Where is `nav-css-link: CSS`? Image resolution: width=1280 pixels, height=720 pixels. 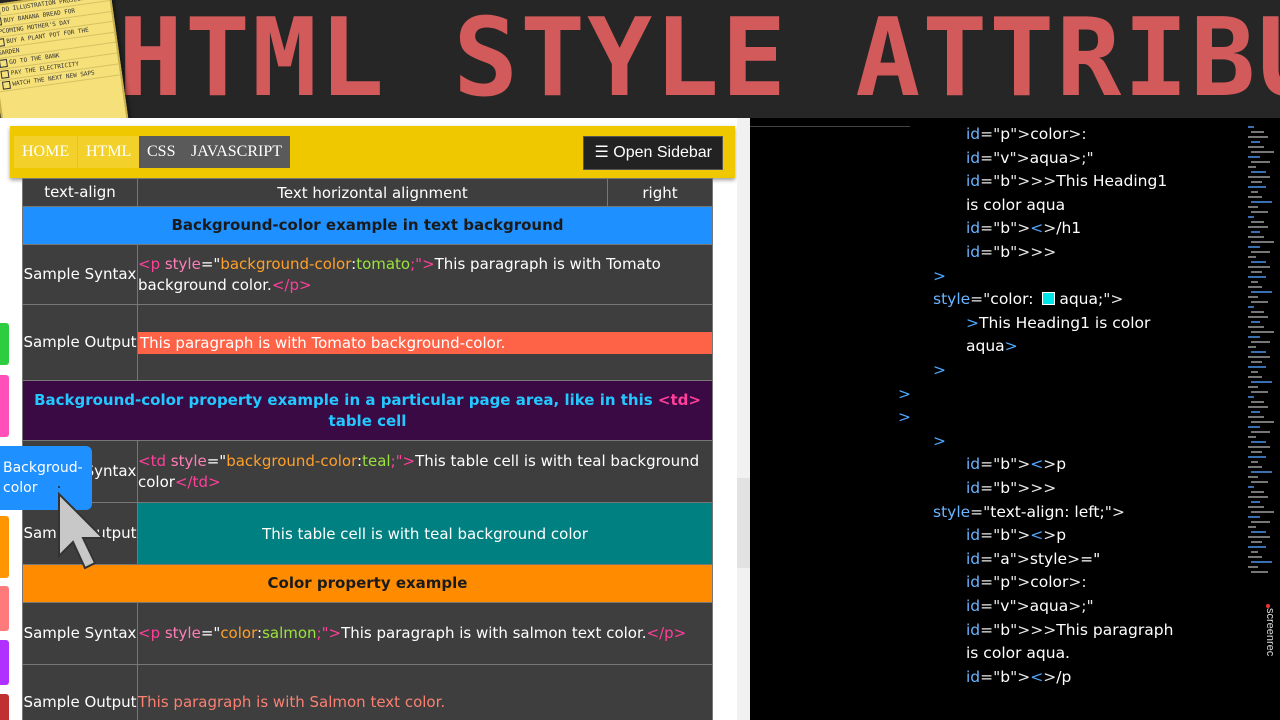 nav-css-link: CSS is located at coordinates (161, 152).